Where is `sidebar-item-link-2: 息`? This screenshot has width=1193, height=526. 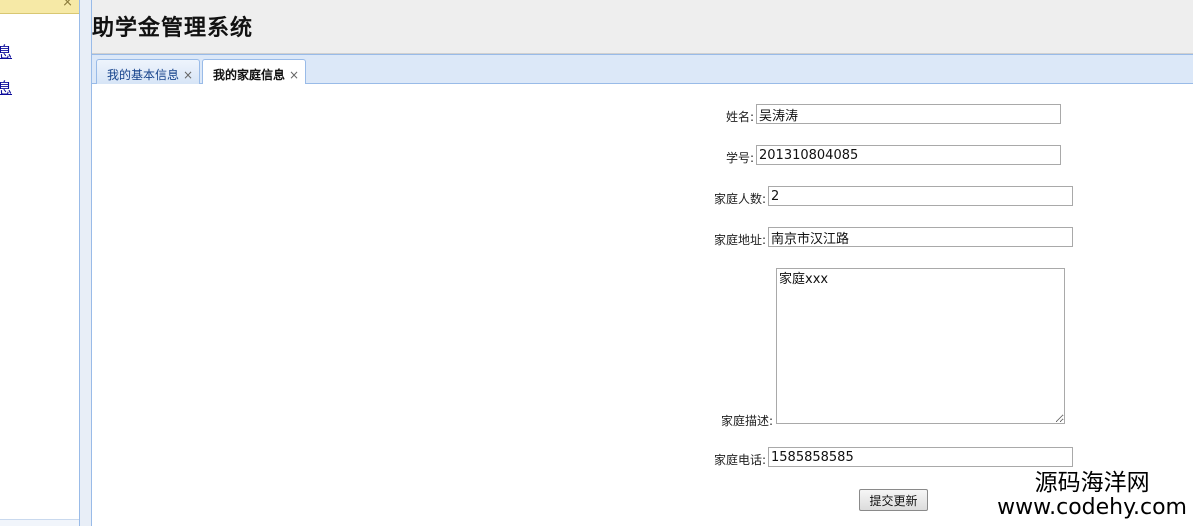
sidebar-item-link-2: 息 is located at coordinates (6, 87).